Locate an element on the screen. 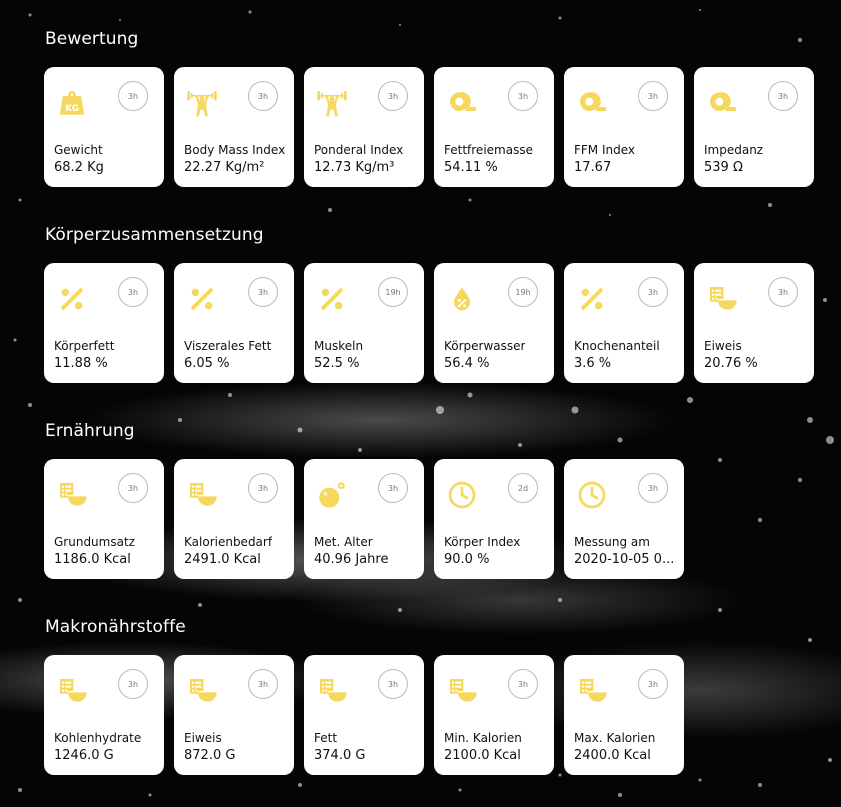  sensor-card: 3h Grundumsatz 1186.0 Kcal is located at coordinates (104, 519).